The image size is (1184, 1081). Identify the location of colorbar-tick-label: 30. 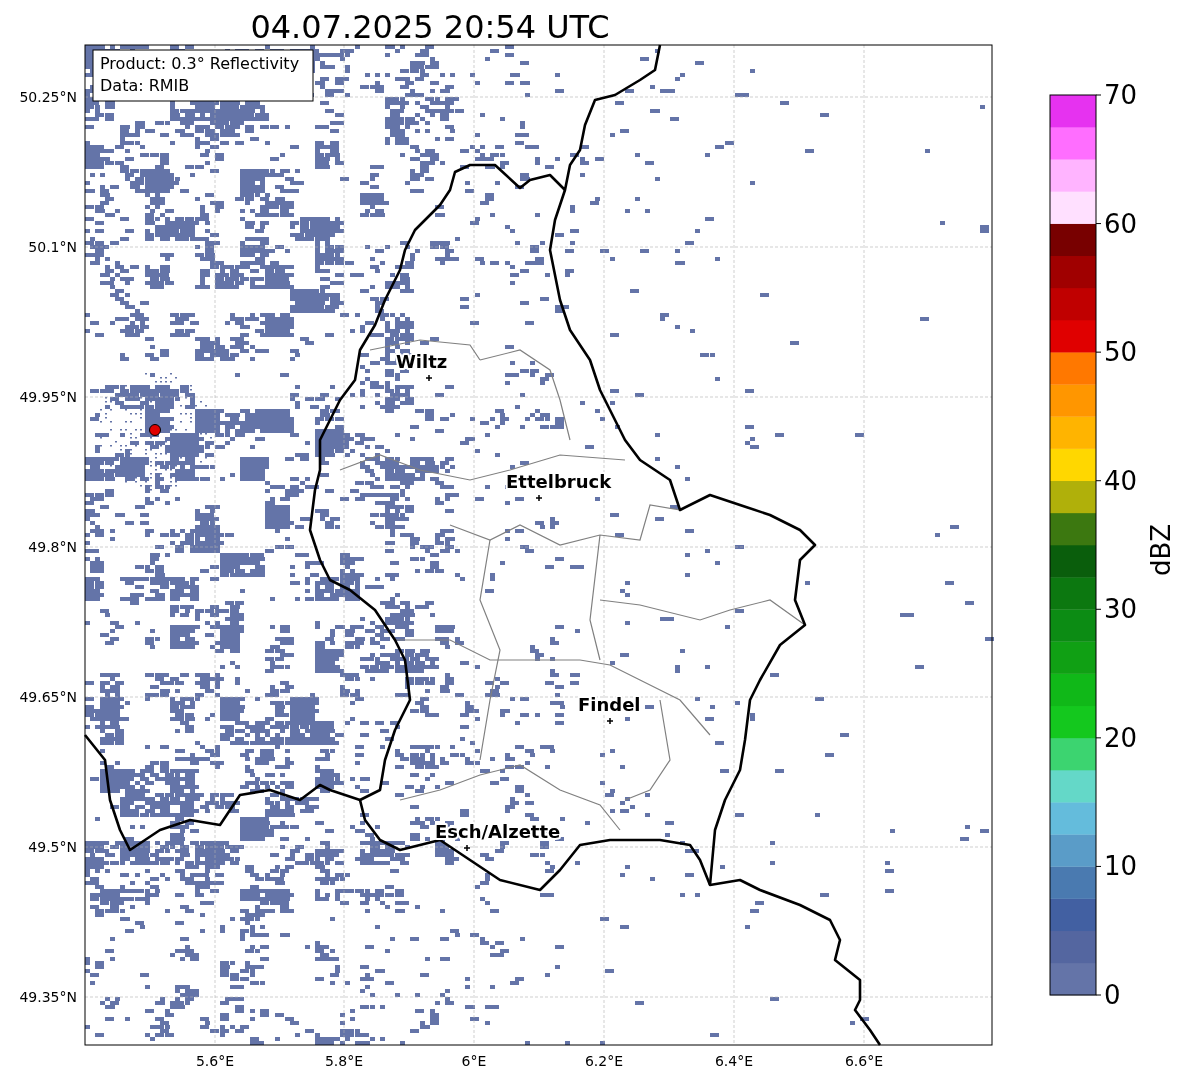
(1121, 609).